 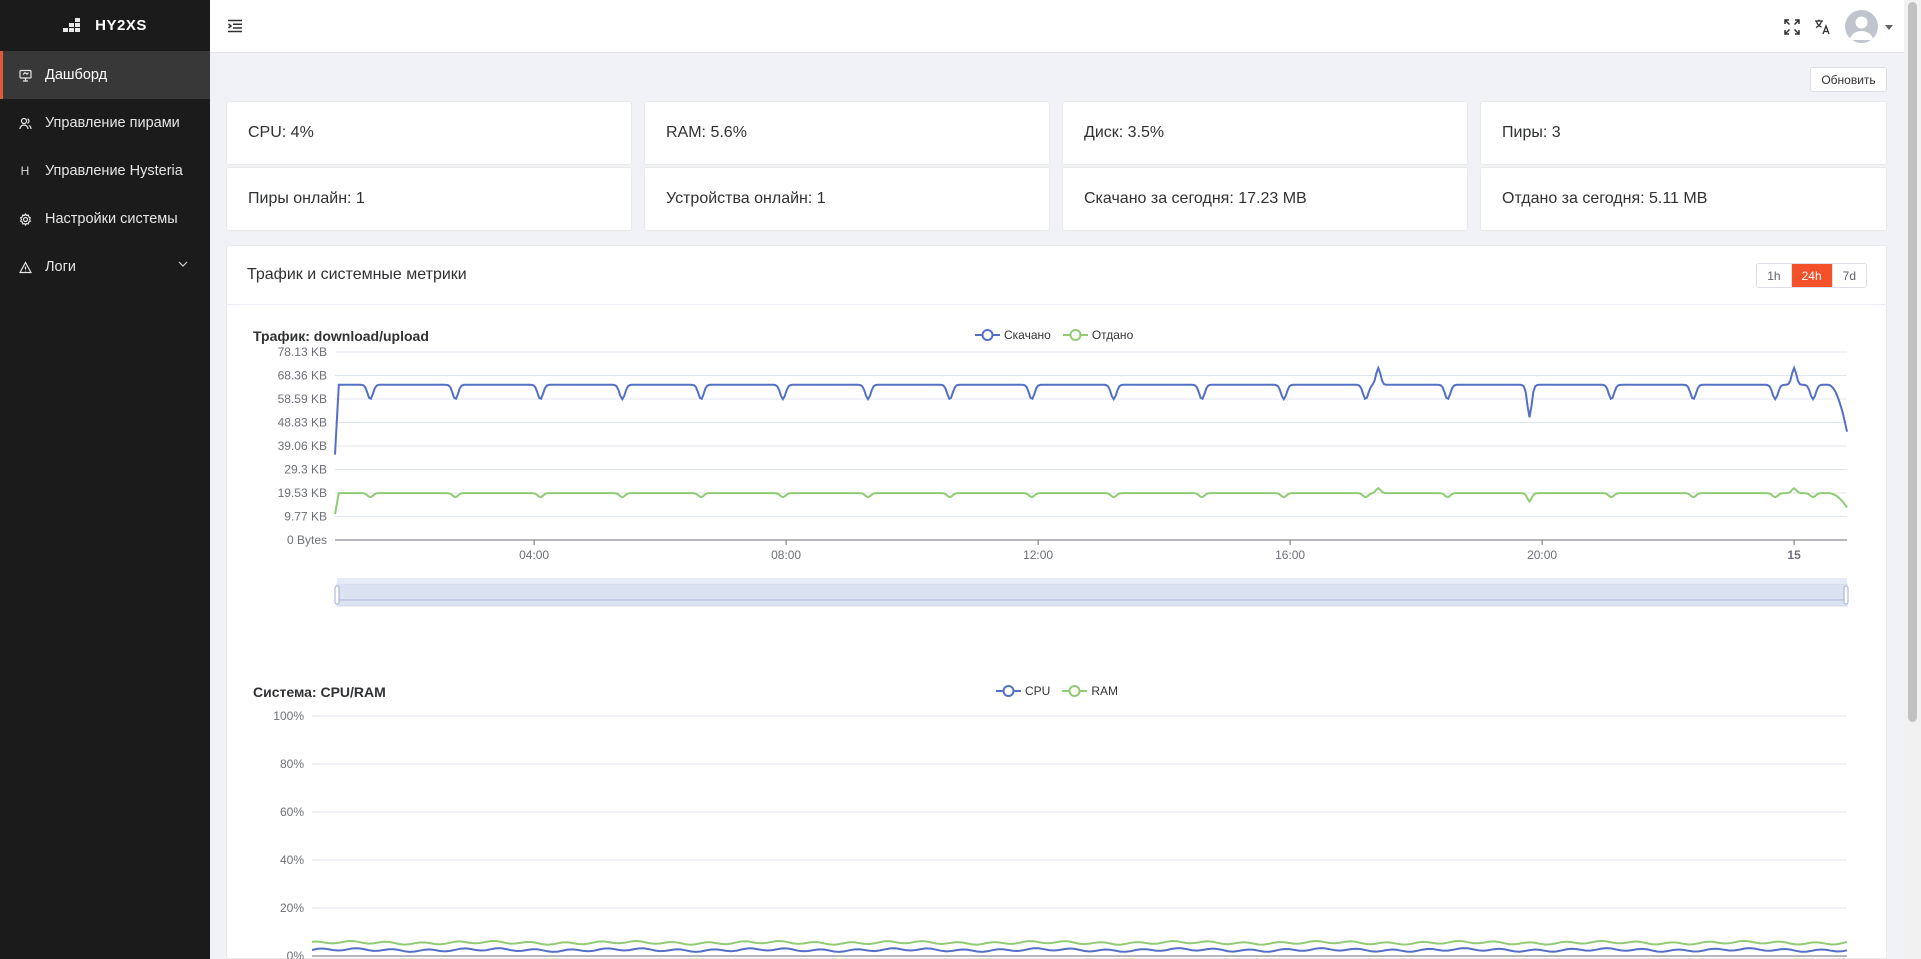 I want to click on y-tick-label: 48.83 KB, so click(x=302, y=423).